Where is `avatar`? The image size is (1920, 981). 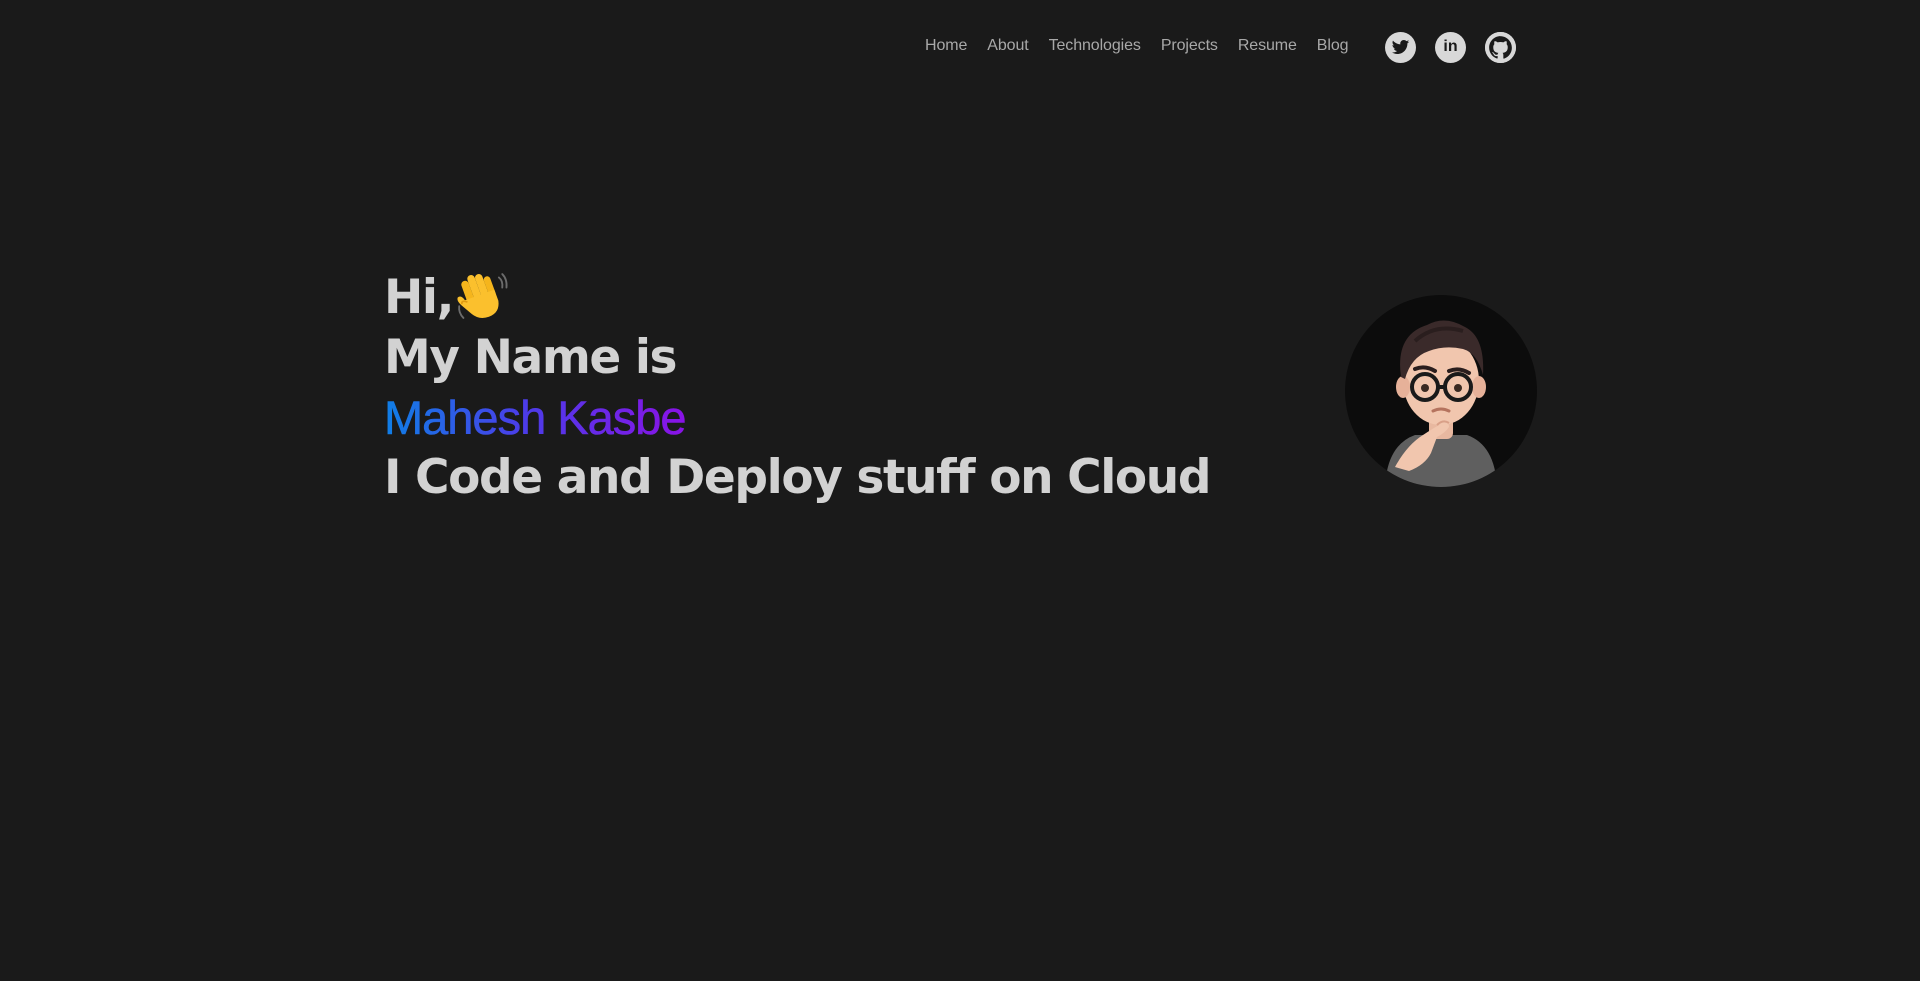 avatar is located at coordinates (1441, 391).